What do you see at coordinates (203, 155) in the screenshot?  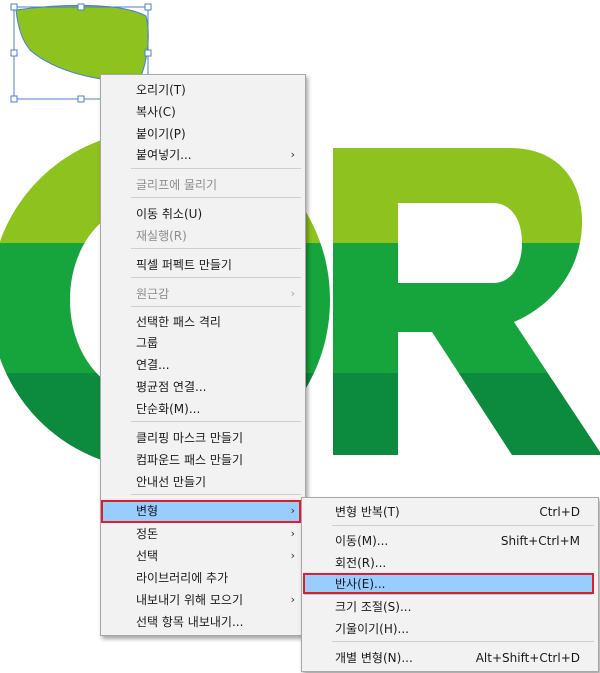 I see `menu-item-4: 붙여넣기... ›` at bounding box center [203, 155].